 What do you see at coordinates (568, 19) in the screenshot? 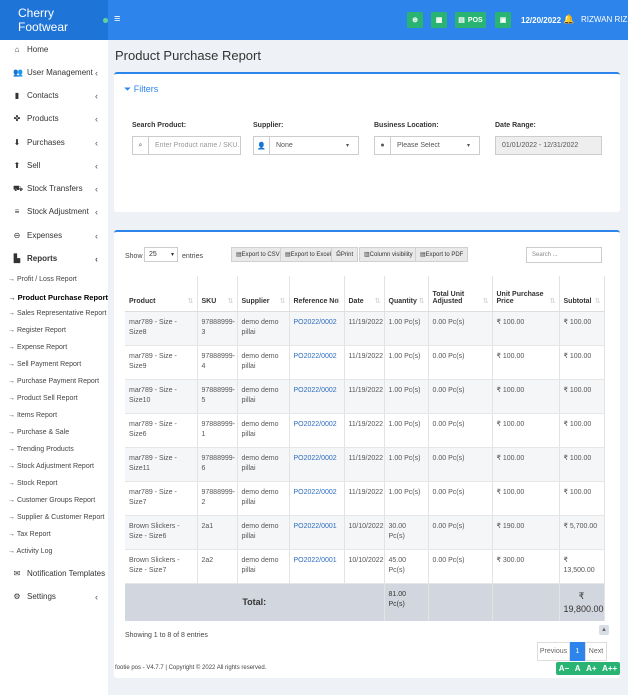
I see `bell-icon: 🔔` at bounding box center [568, 19].